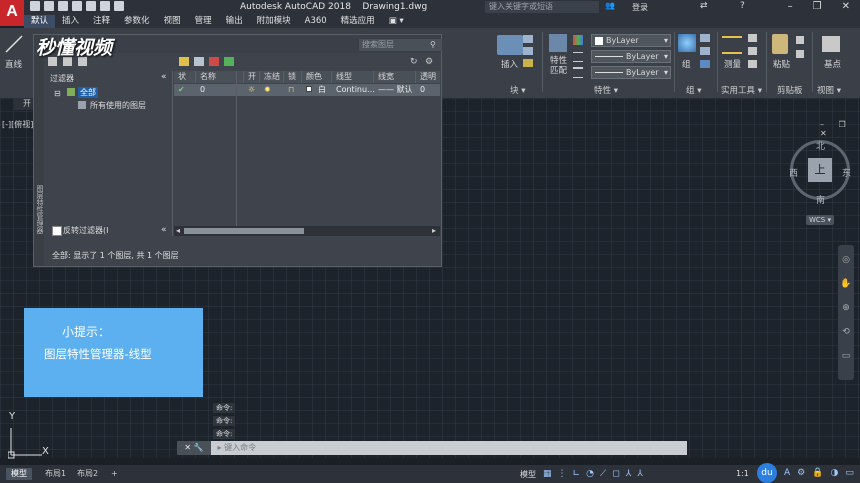  Describe the element at coordinates (542, 7) in the screenshot. I see `help-search-input: 键入关键字或短语` at that location.